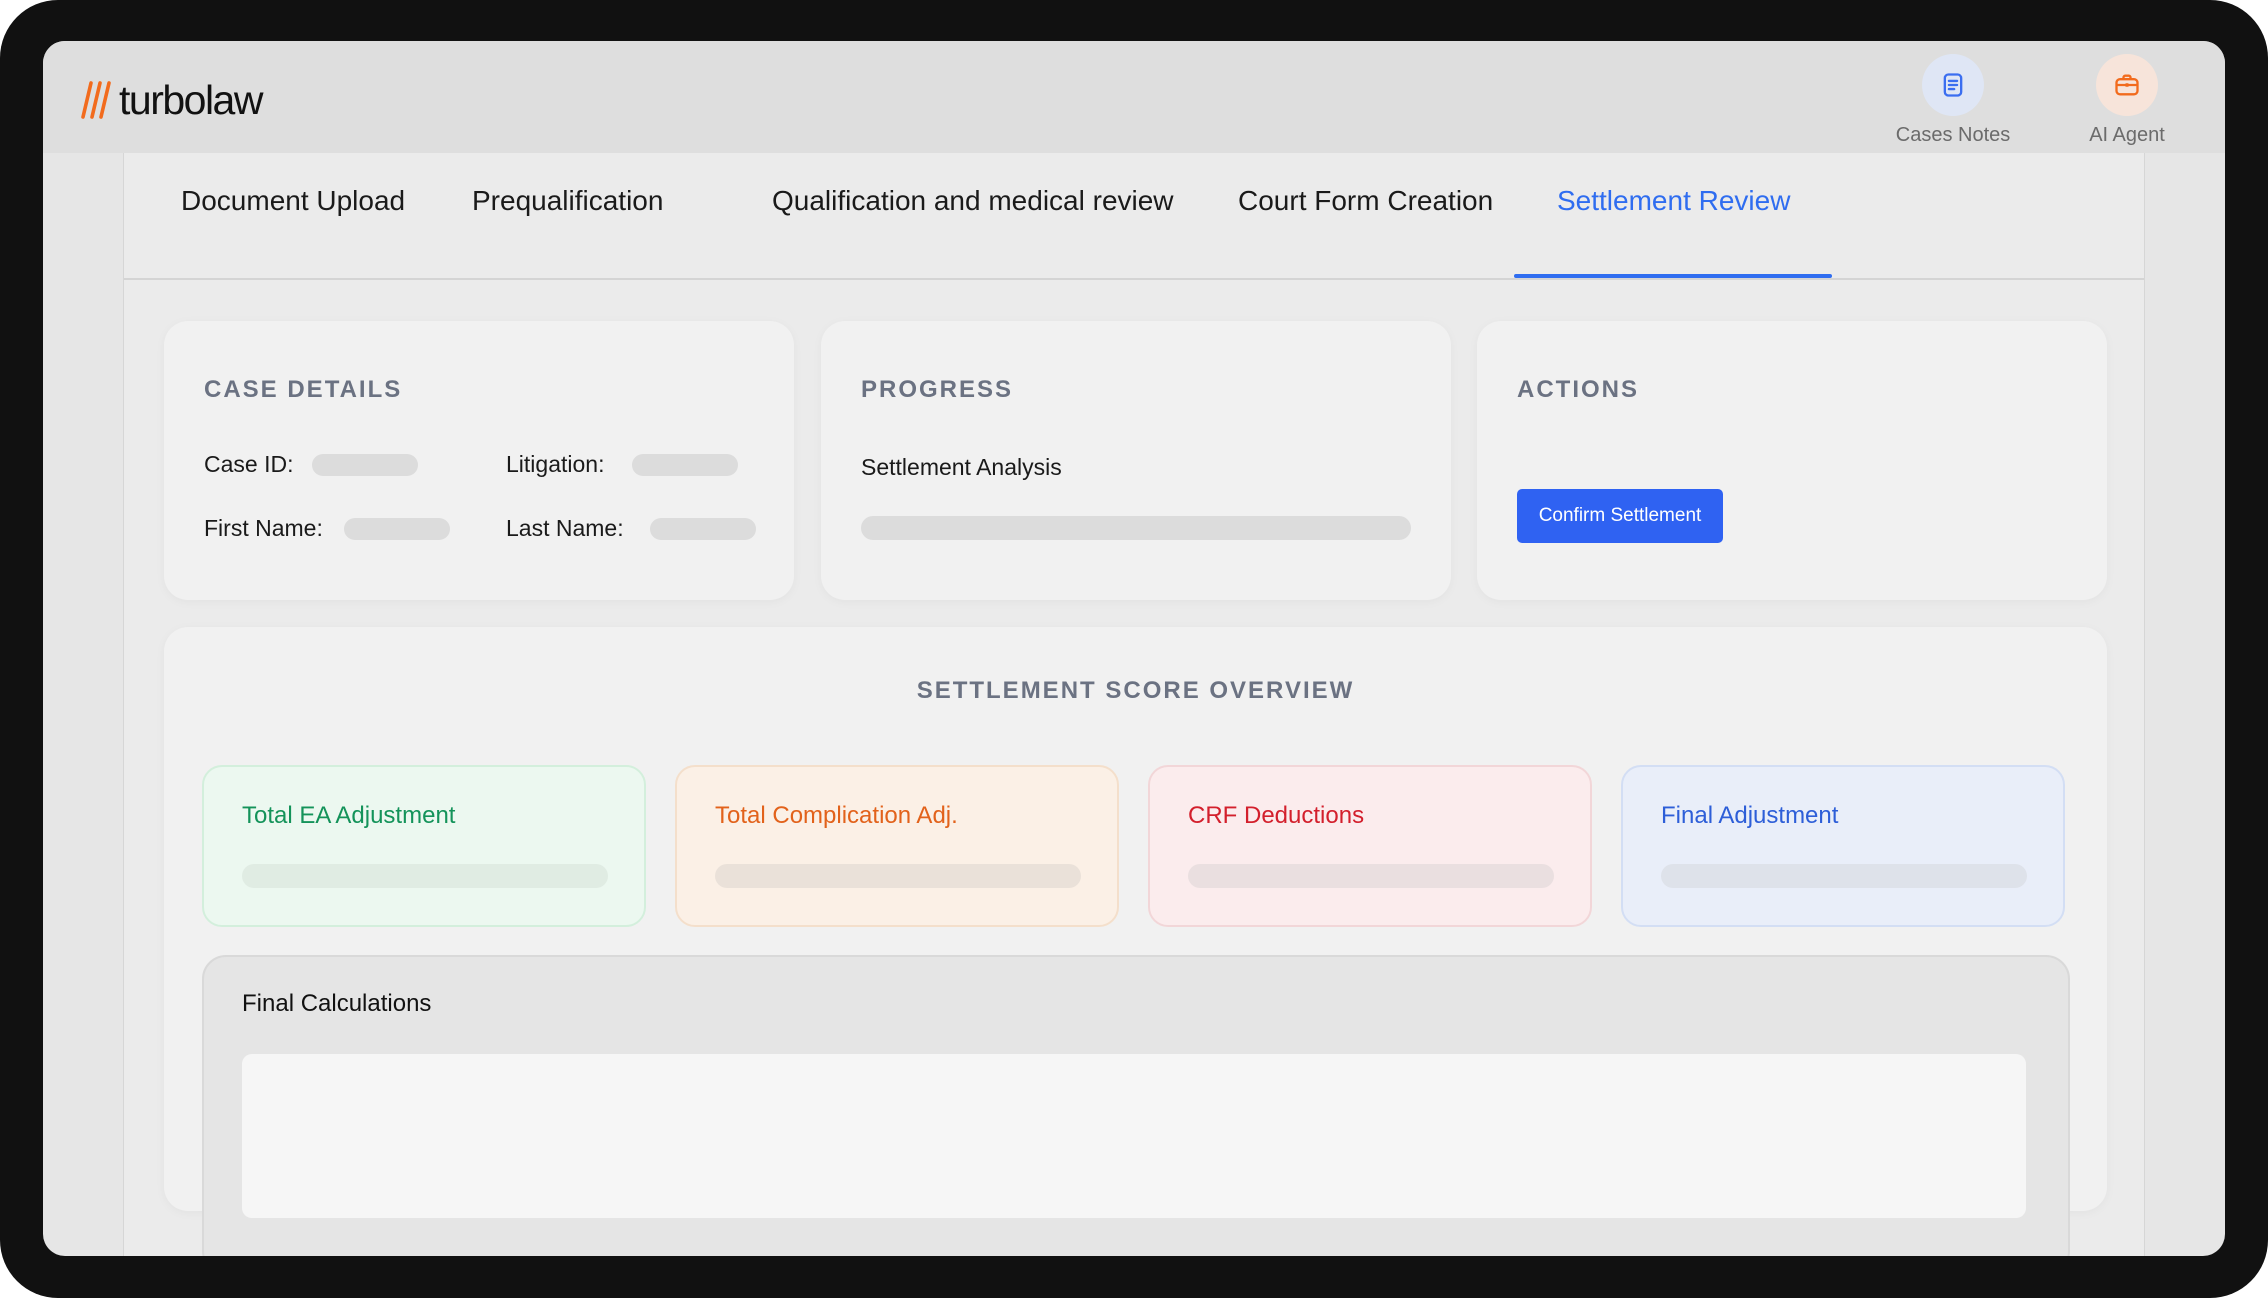  I want to click on total-ea-adjustment-card: Total EA Adjustment, so click(424, 846).